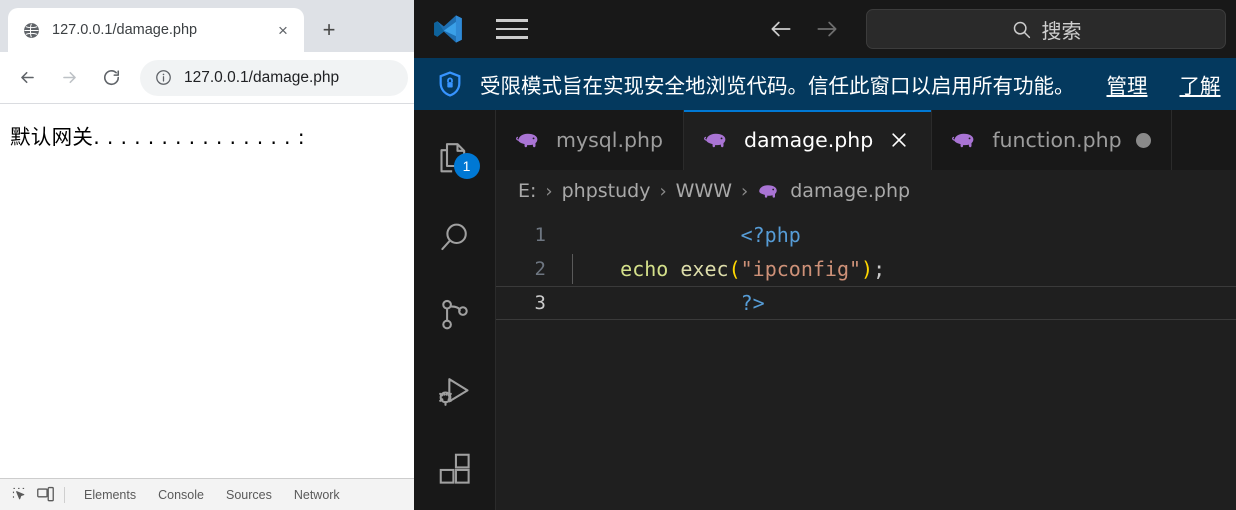 Image resolution: width=1236 pixels, height=510 pixels. Describe the element at coordinates (606, 191) in the screenshot. I see `breadcrumb-folder-phpstudy: phpstudy` at that location.